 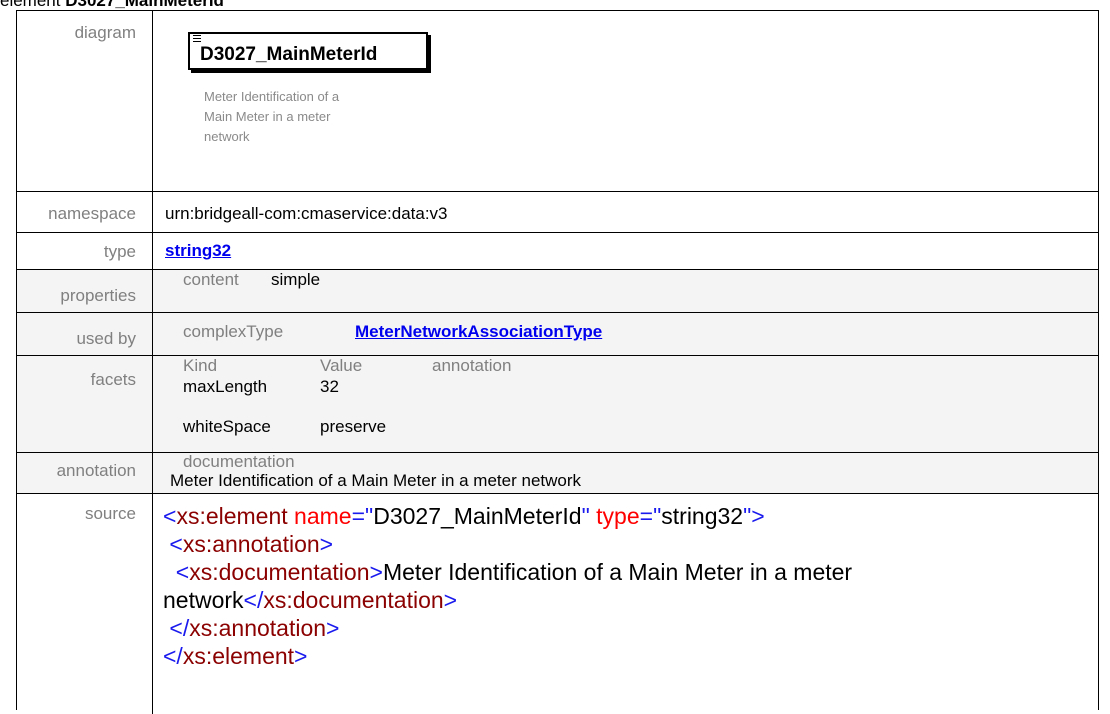 What do you see at coordinates (85, 404) in the screenshot?
I see `row-label: facets` at bounding box center [85, 404].